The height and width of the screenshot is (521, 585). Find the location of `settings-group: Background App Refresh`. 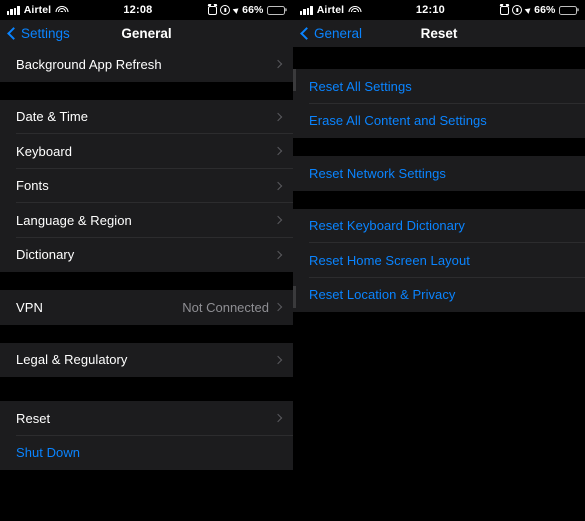

settings-group: Background App Refresh is located at coordinates (146, 64).